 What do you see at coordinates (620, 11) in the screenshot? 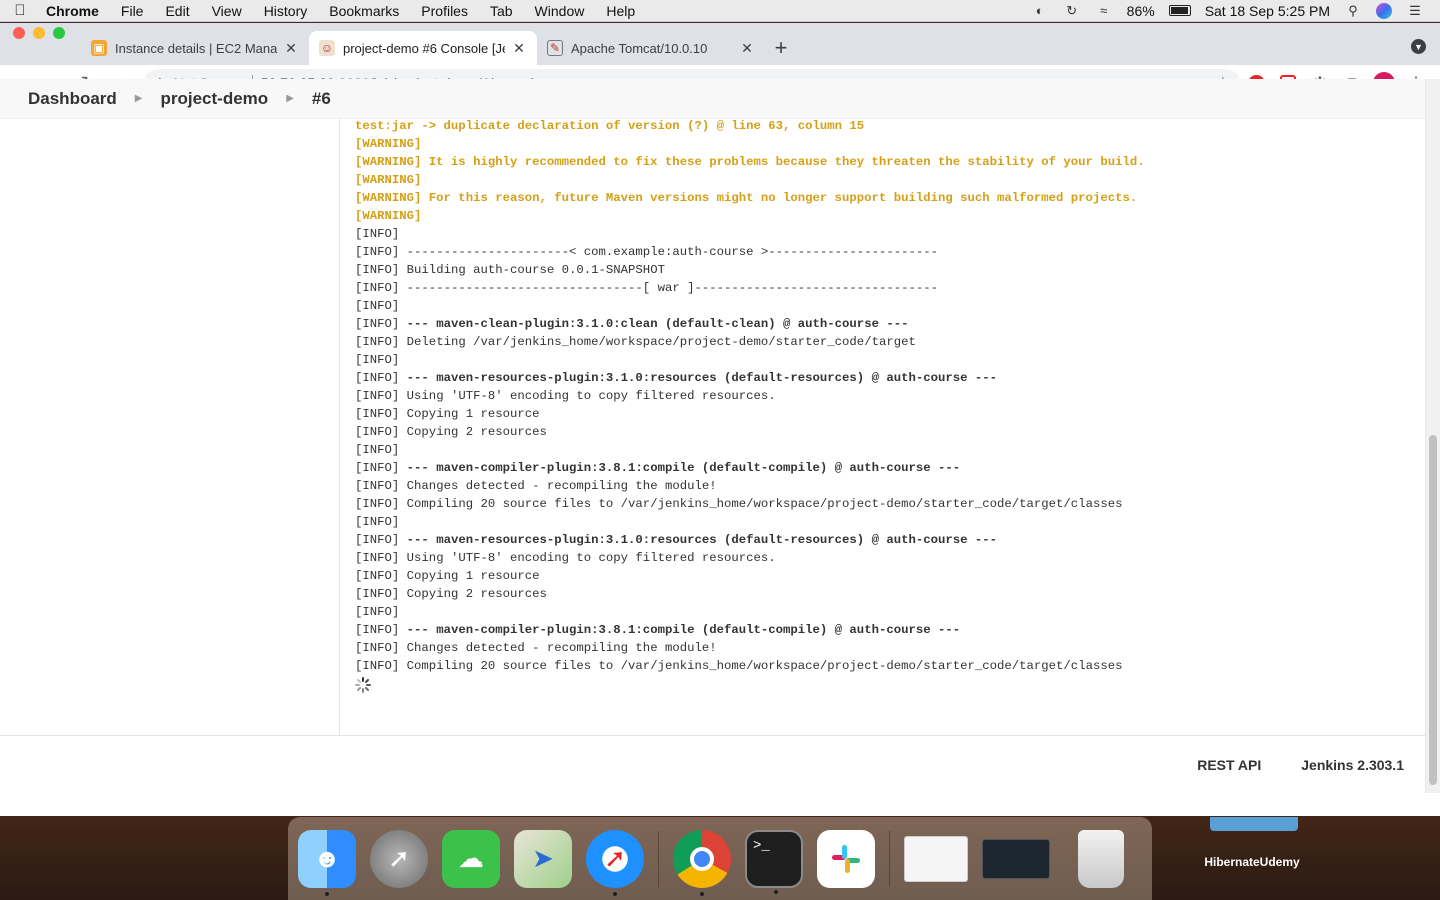
I see `menu-help: Help` at bounding box center [620, 11].